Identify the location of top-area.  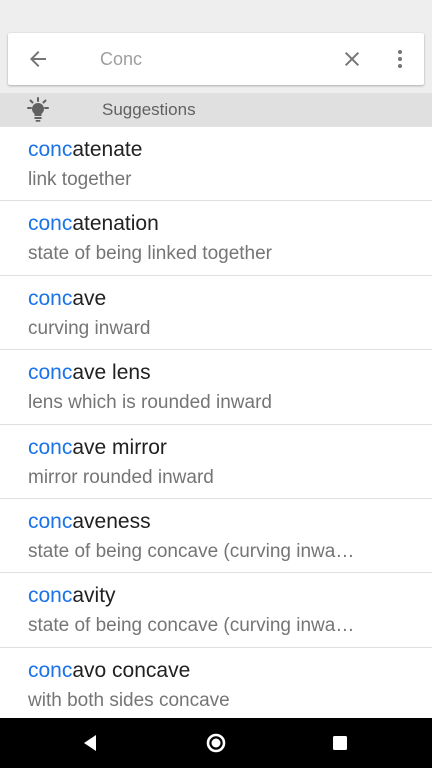
(216, 46).